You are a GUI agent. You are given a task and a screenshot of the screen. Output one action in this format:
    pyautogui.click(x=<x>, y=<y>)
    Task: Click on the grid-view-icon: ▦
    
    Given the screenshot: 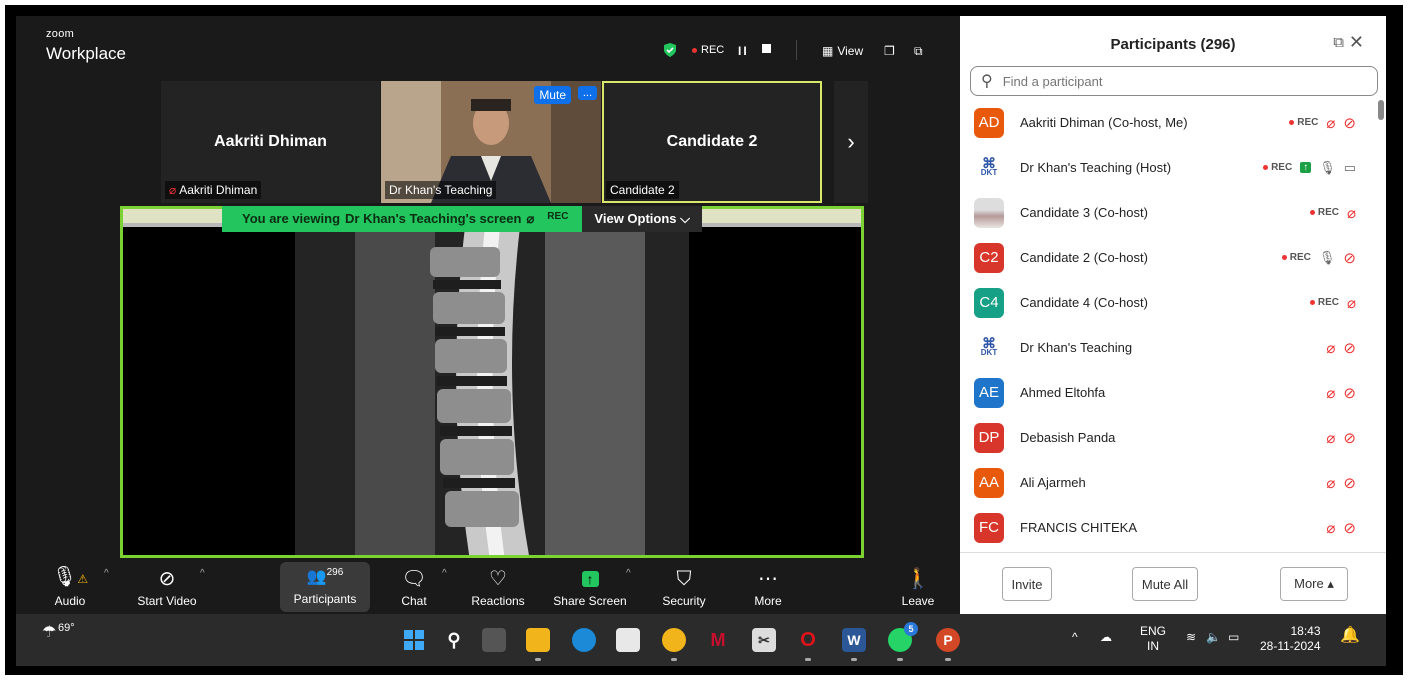 What is the action you would take?
    pyautogui.click(x=828, y=51)
    